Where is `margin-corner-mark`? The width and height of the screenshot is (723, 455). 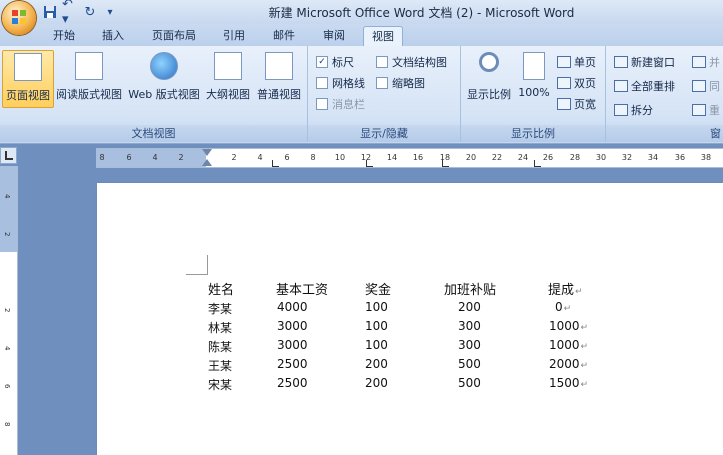 margin-corner-mark is located at coordinates (197, 265).